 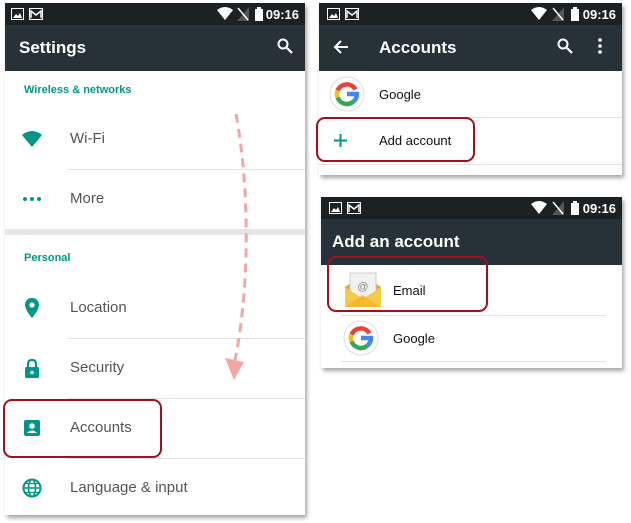 I want to click on account-type-label: Google, so click(x=414, y=338).